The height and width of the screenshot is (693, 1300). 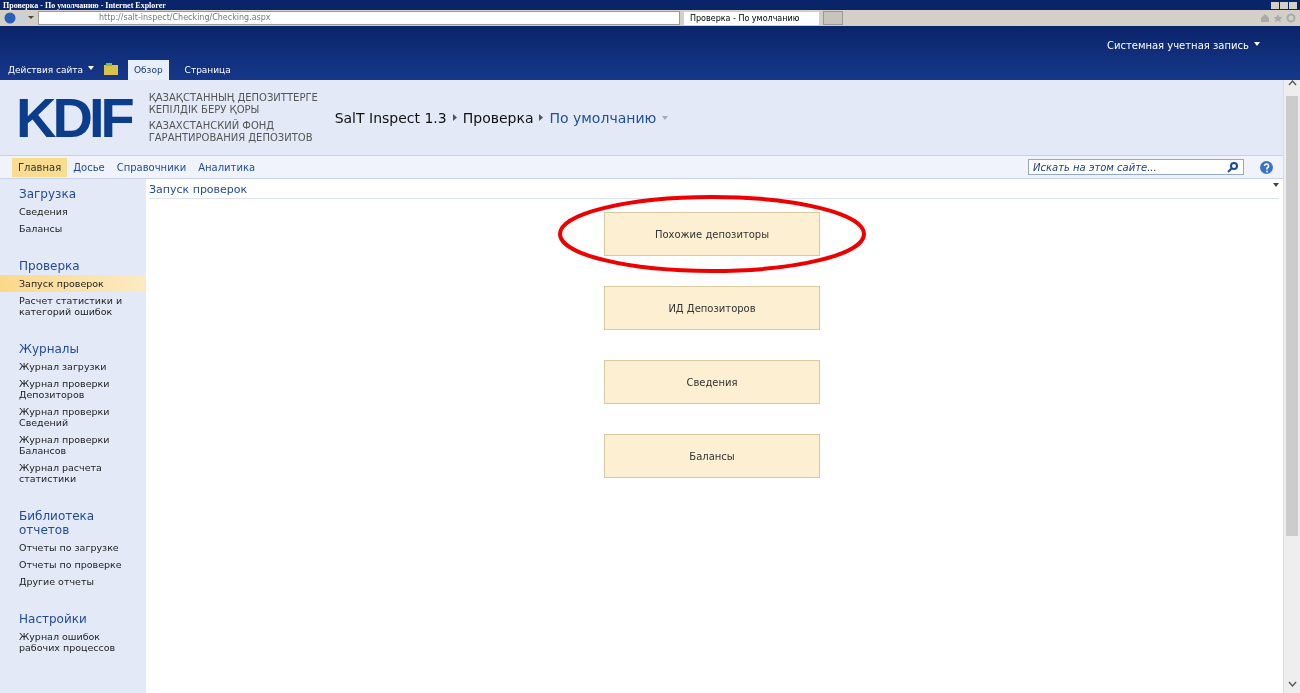 I want to click on back-forward-icon, so click(x=19, y=18).